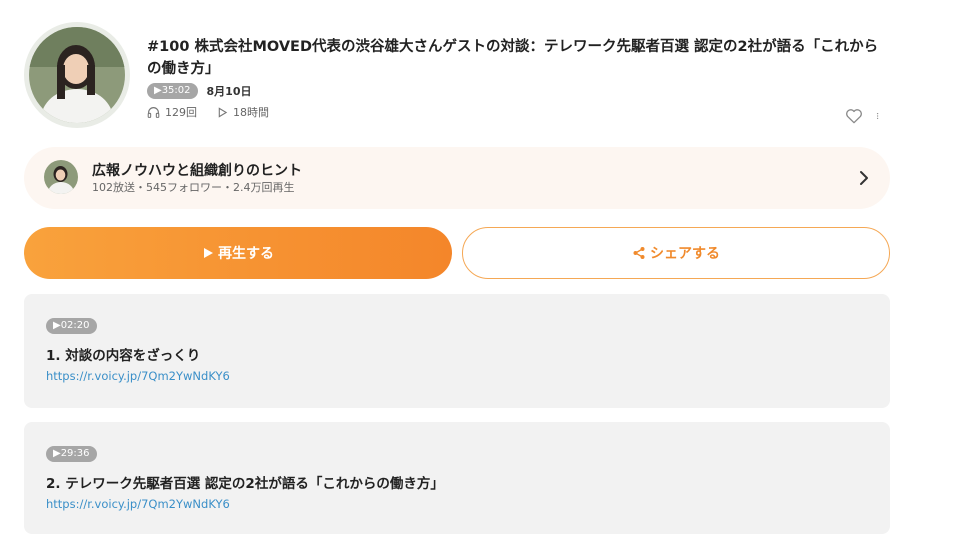 The image size is (960, 540). Describe the element at coordinates (61, 177) in the screenshot. I see `channel-avatar` at that location.